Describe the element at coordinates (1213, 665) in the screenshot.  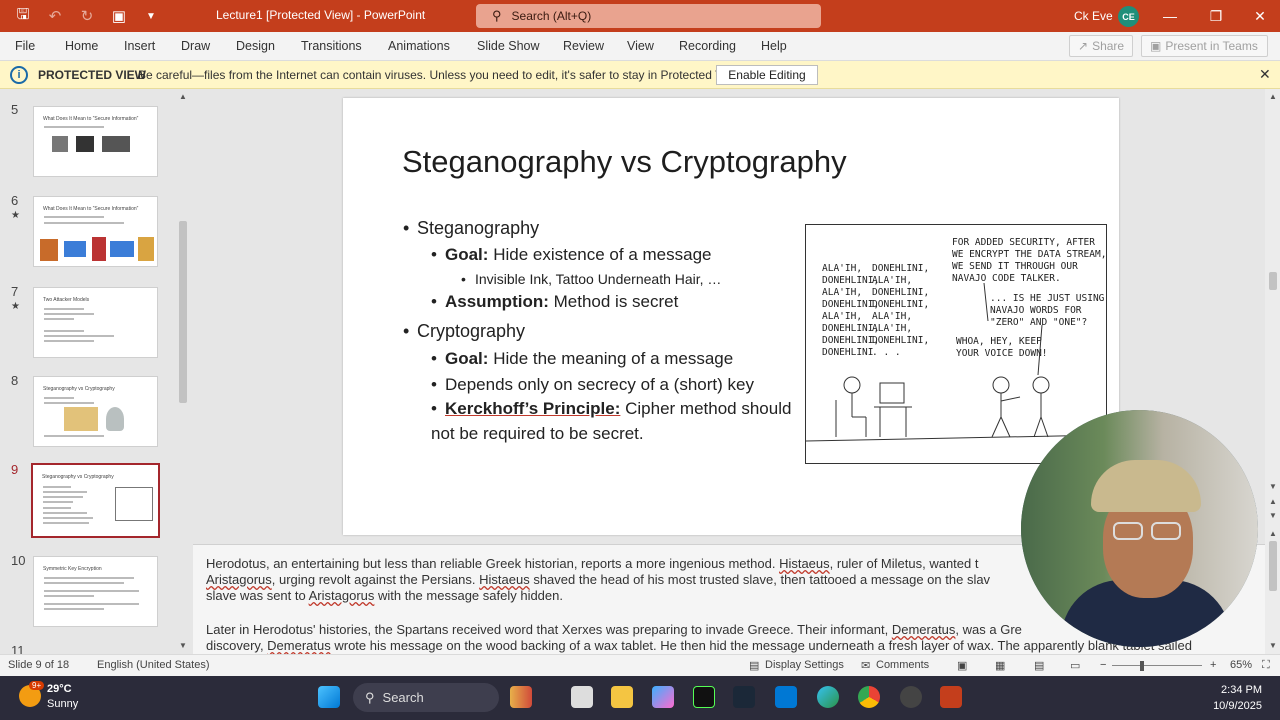
I see `zoom-in-icon: +` at that location.